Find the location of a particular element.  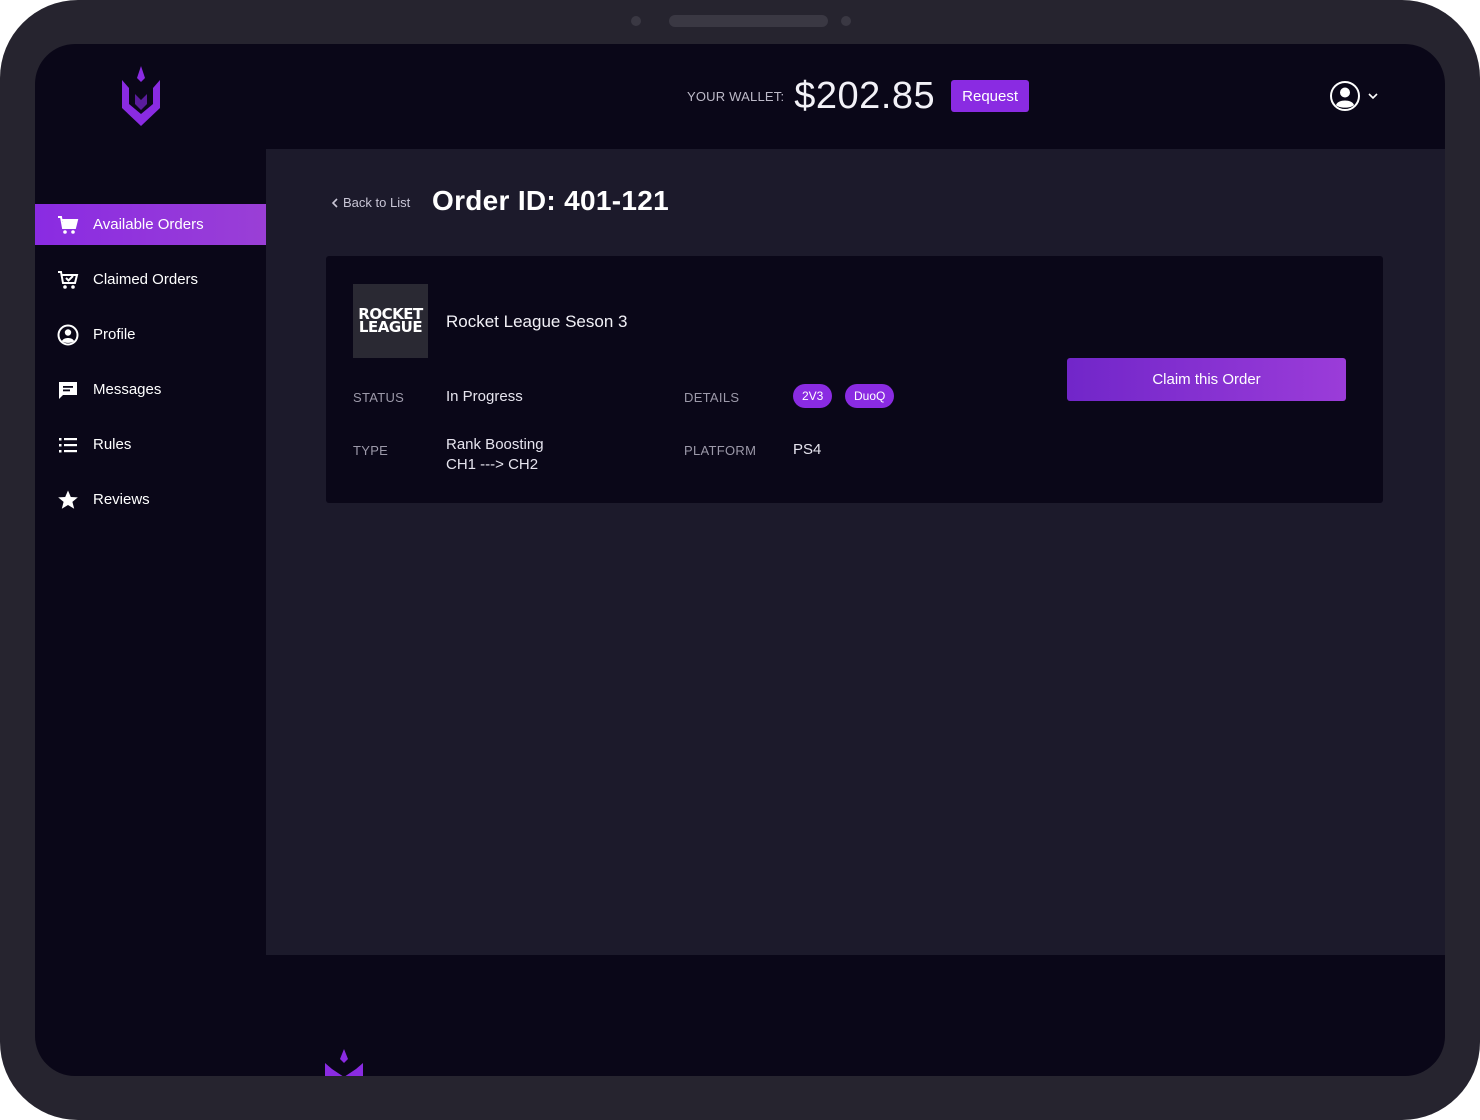

camera-dot is located at coordinates (636, 21).